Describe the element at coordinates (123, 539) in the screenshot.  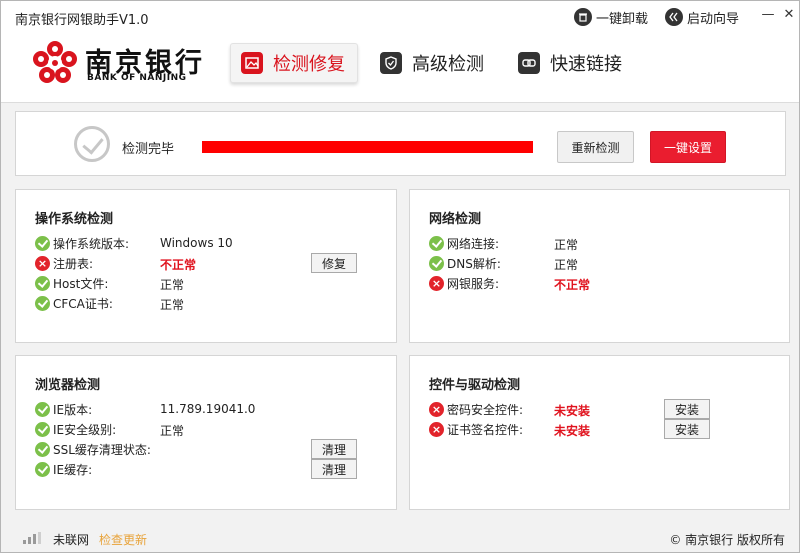
I see `check-update-link: 检查更新` at that location.